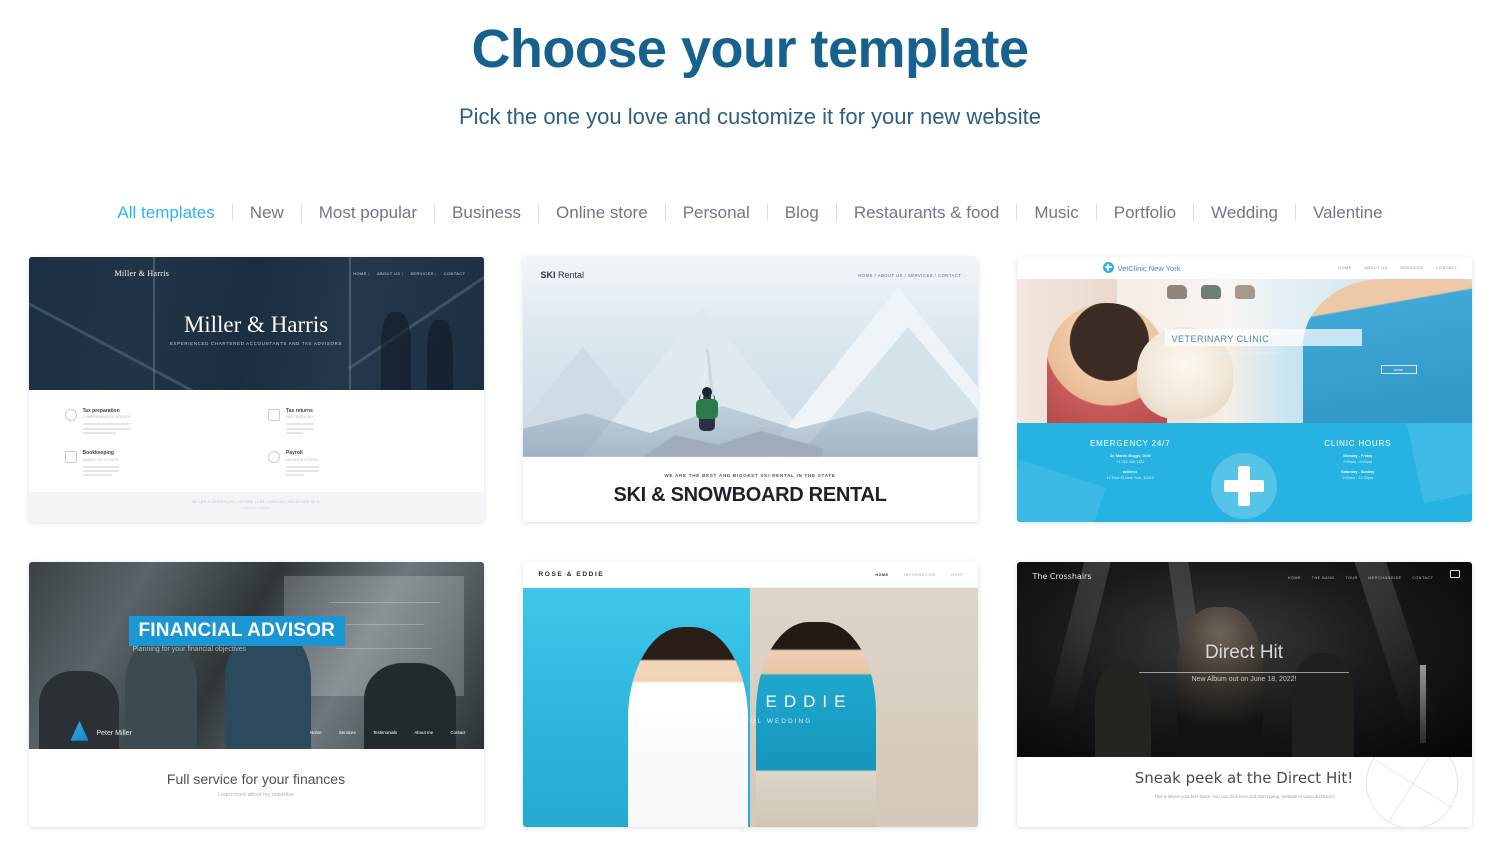 This screenshot has width=1500, height=868. Describe the element at coordinates (1210, 291) in the screenshot. I see `cat-icon` at that location.